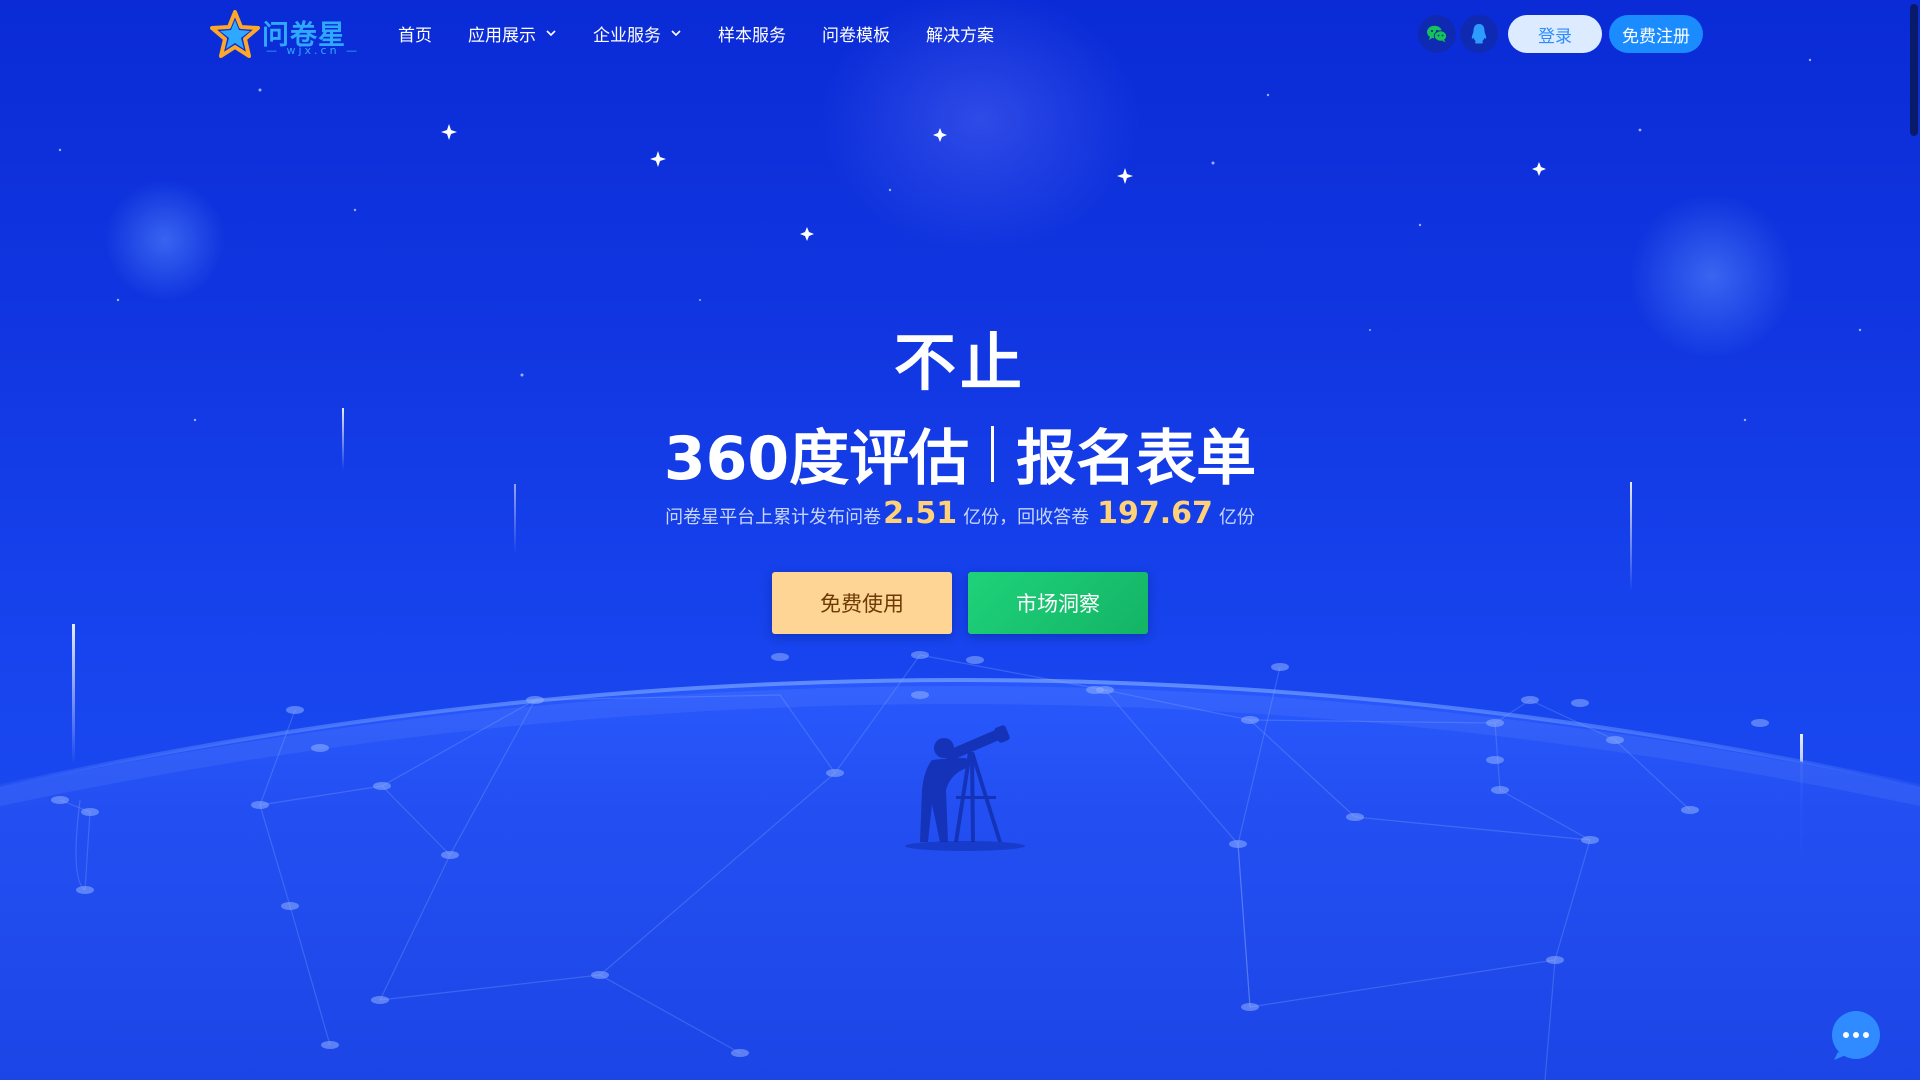 The image size is (1920, 1080). I want to click on nav-item-sample-services: 样本服务, so click(752, 33).